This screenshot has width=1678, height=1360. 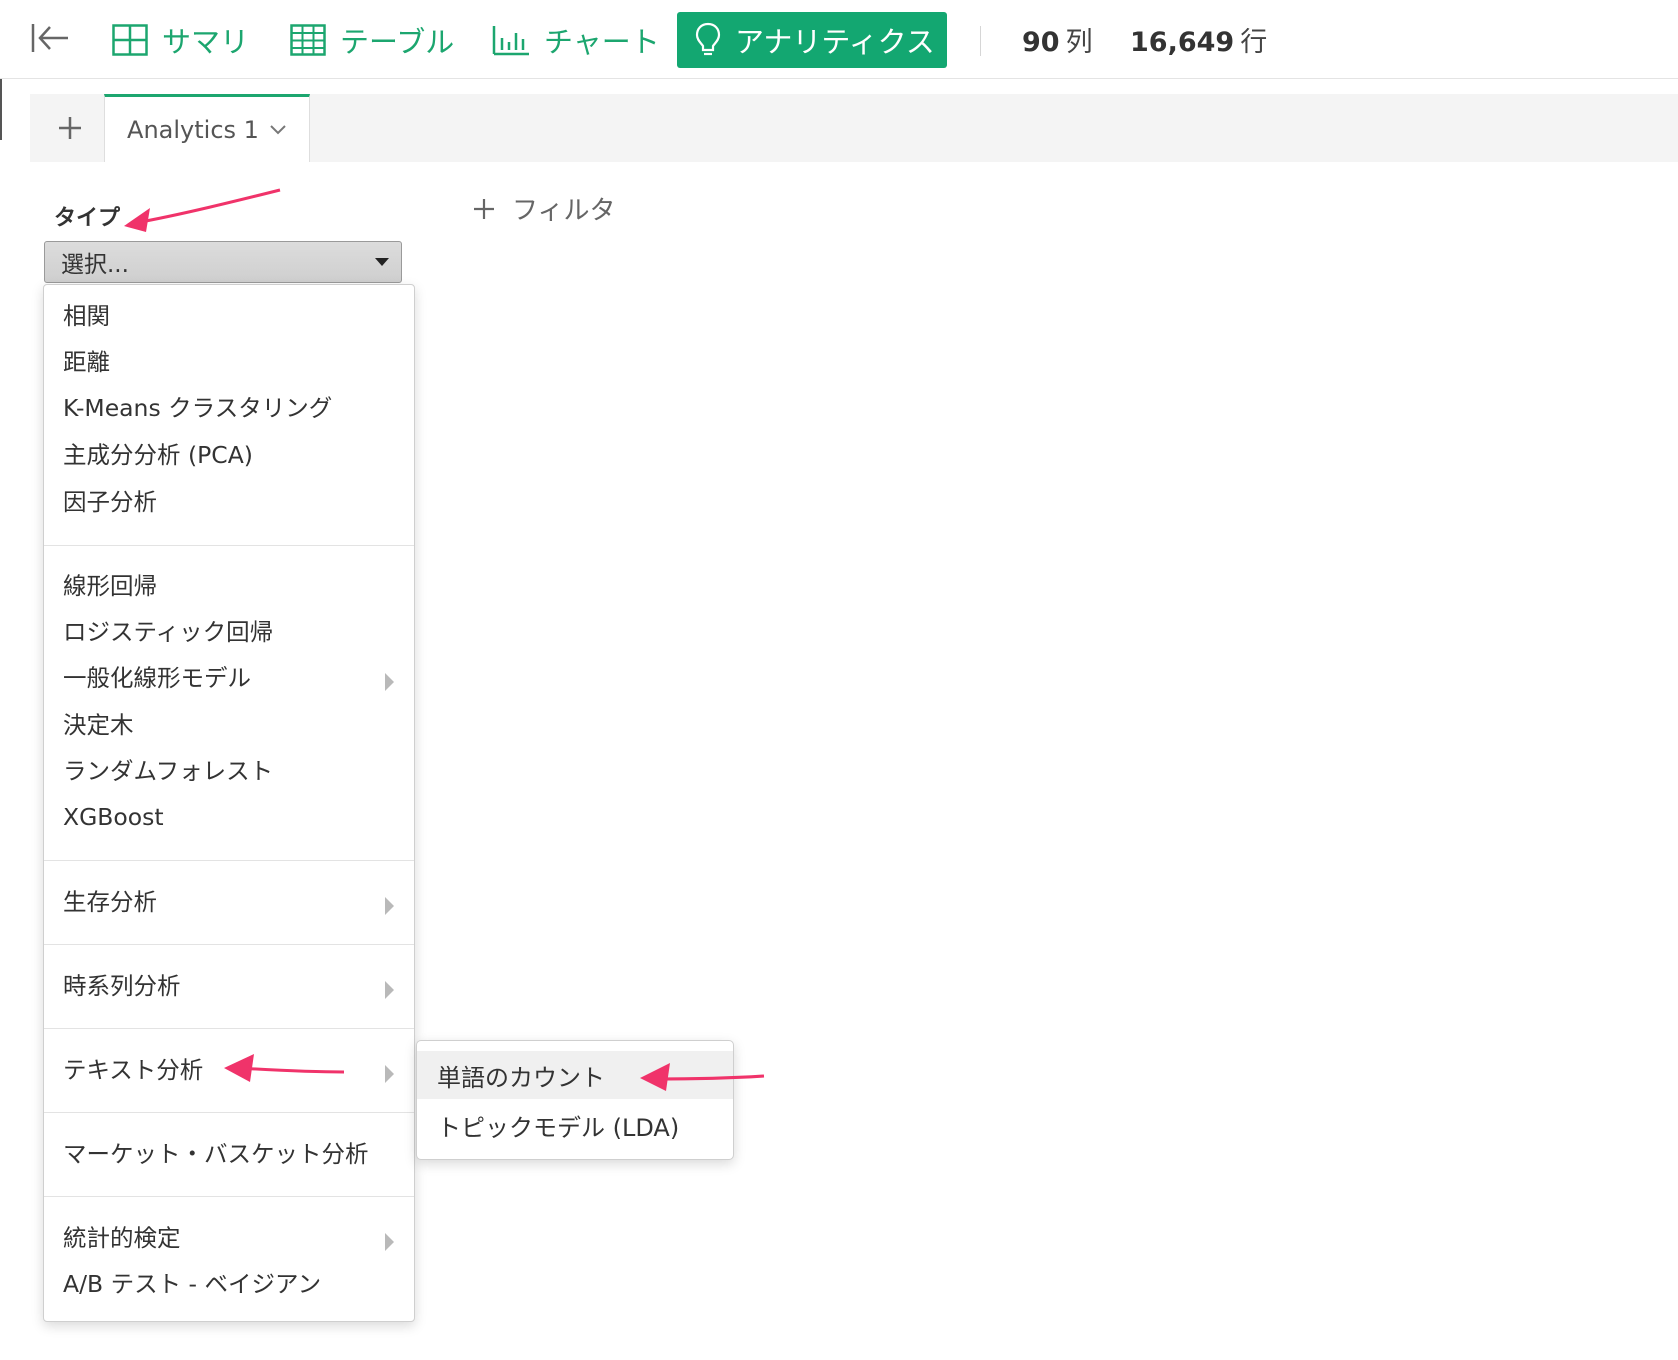 I want to click on chevron-down-icon, so click(x=278, y=130).